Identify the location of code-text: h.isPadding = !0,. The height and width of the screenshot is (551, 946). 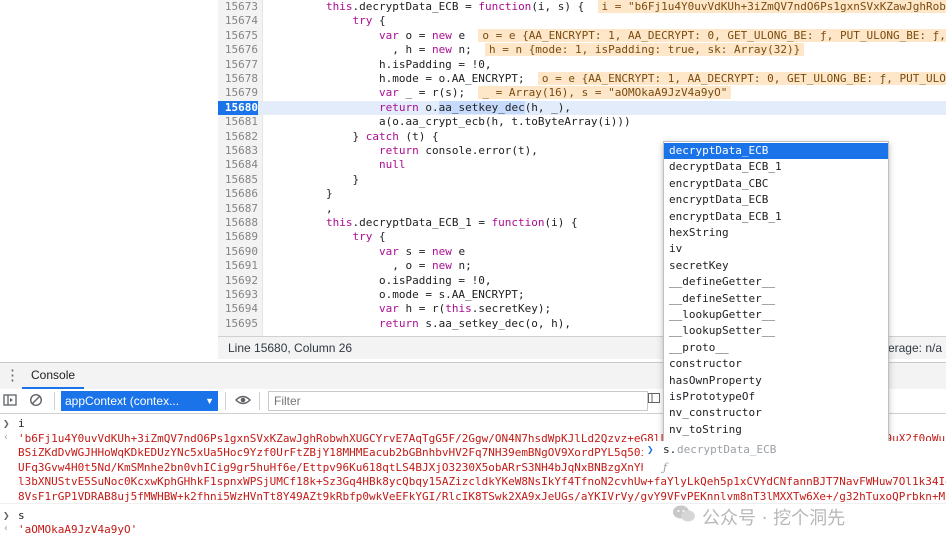
(382, 65).